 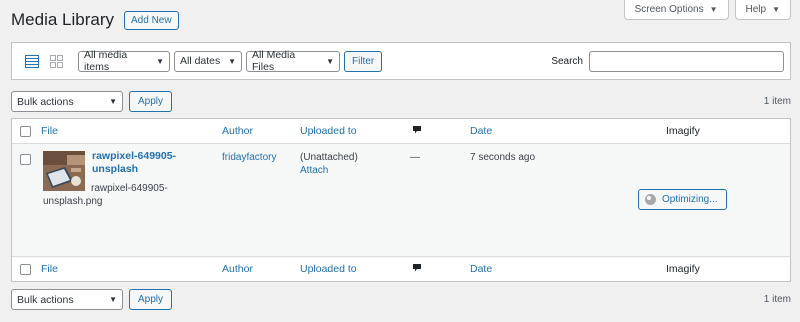 What do you see at coordinates (650, 199) in the screenshot?
I see `spinner-icon` at bounding box center [650, 199].